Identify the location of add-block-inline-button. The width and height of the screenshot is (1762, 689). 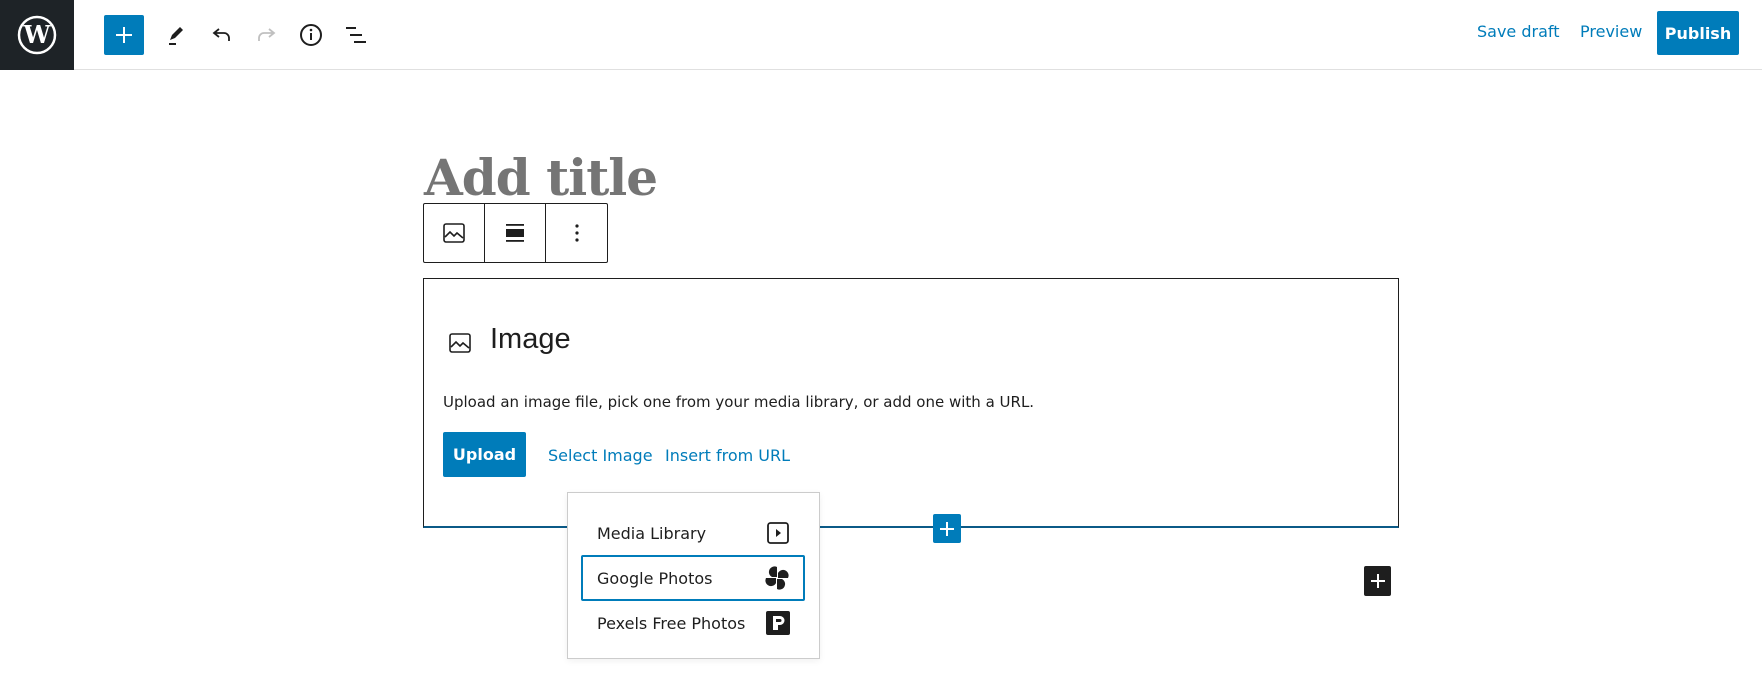
(1377, 581).